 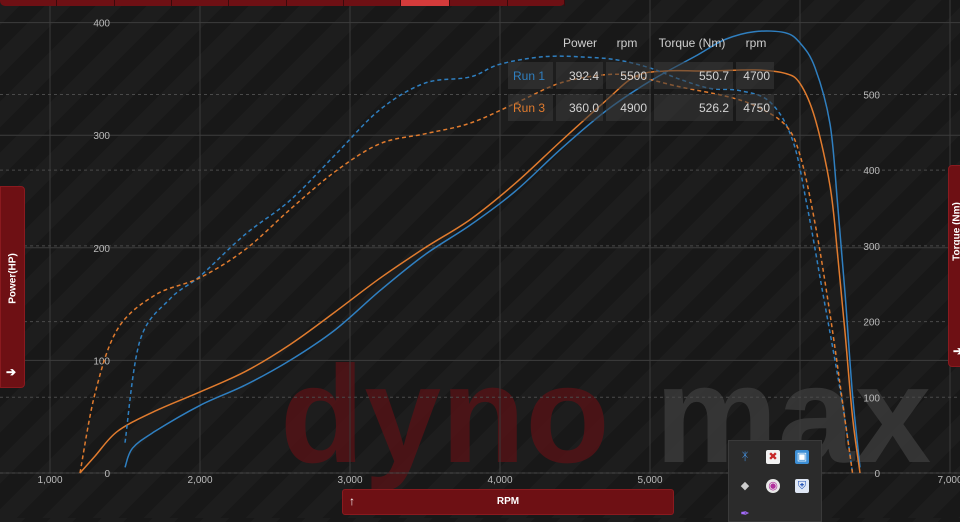 I want to click on defender-icon: ⛨, so click(x=802, y=486).